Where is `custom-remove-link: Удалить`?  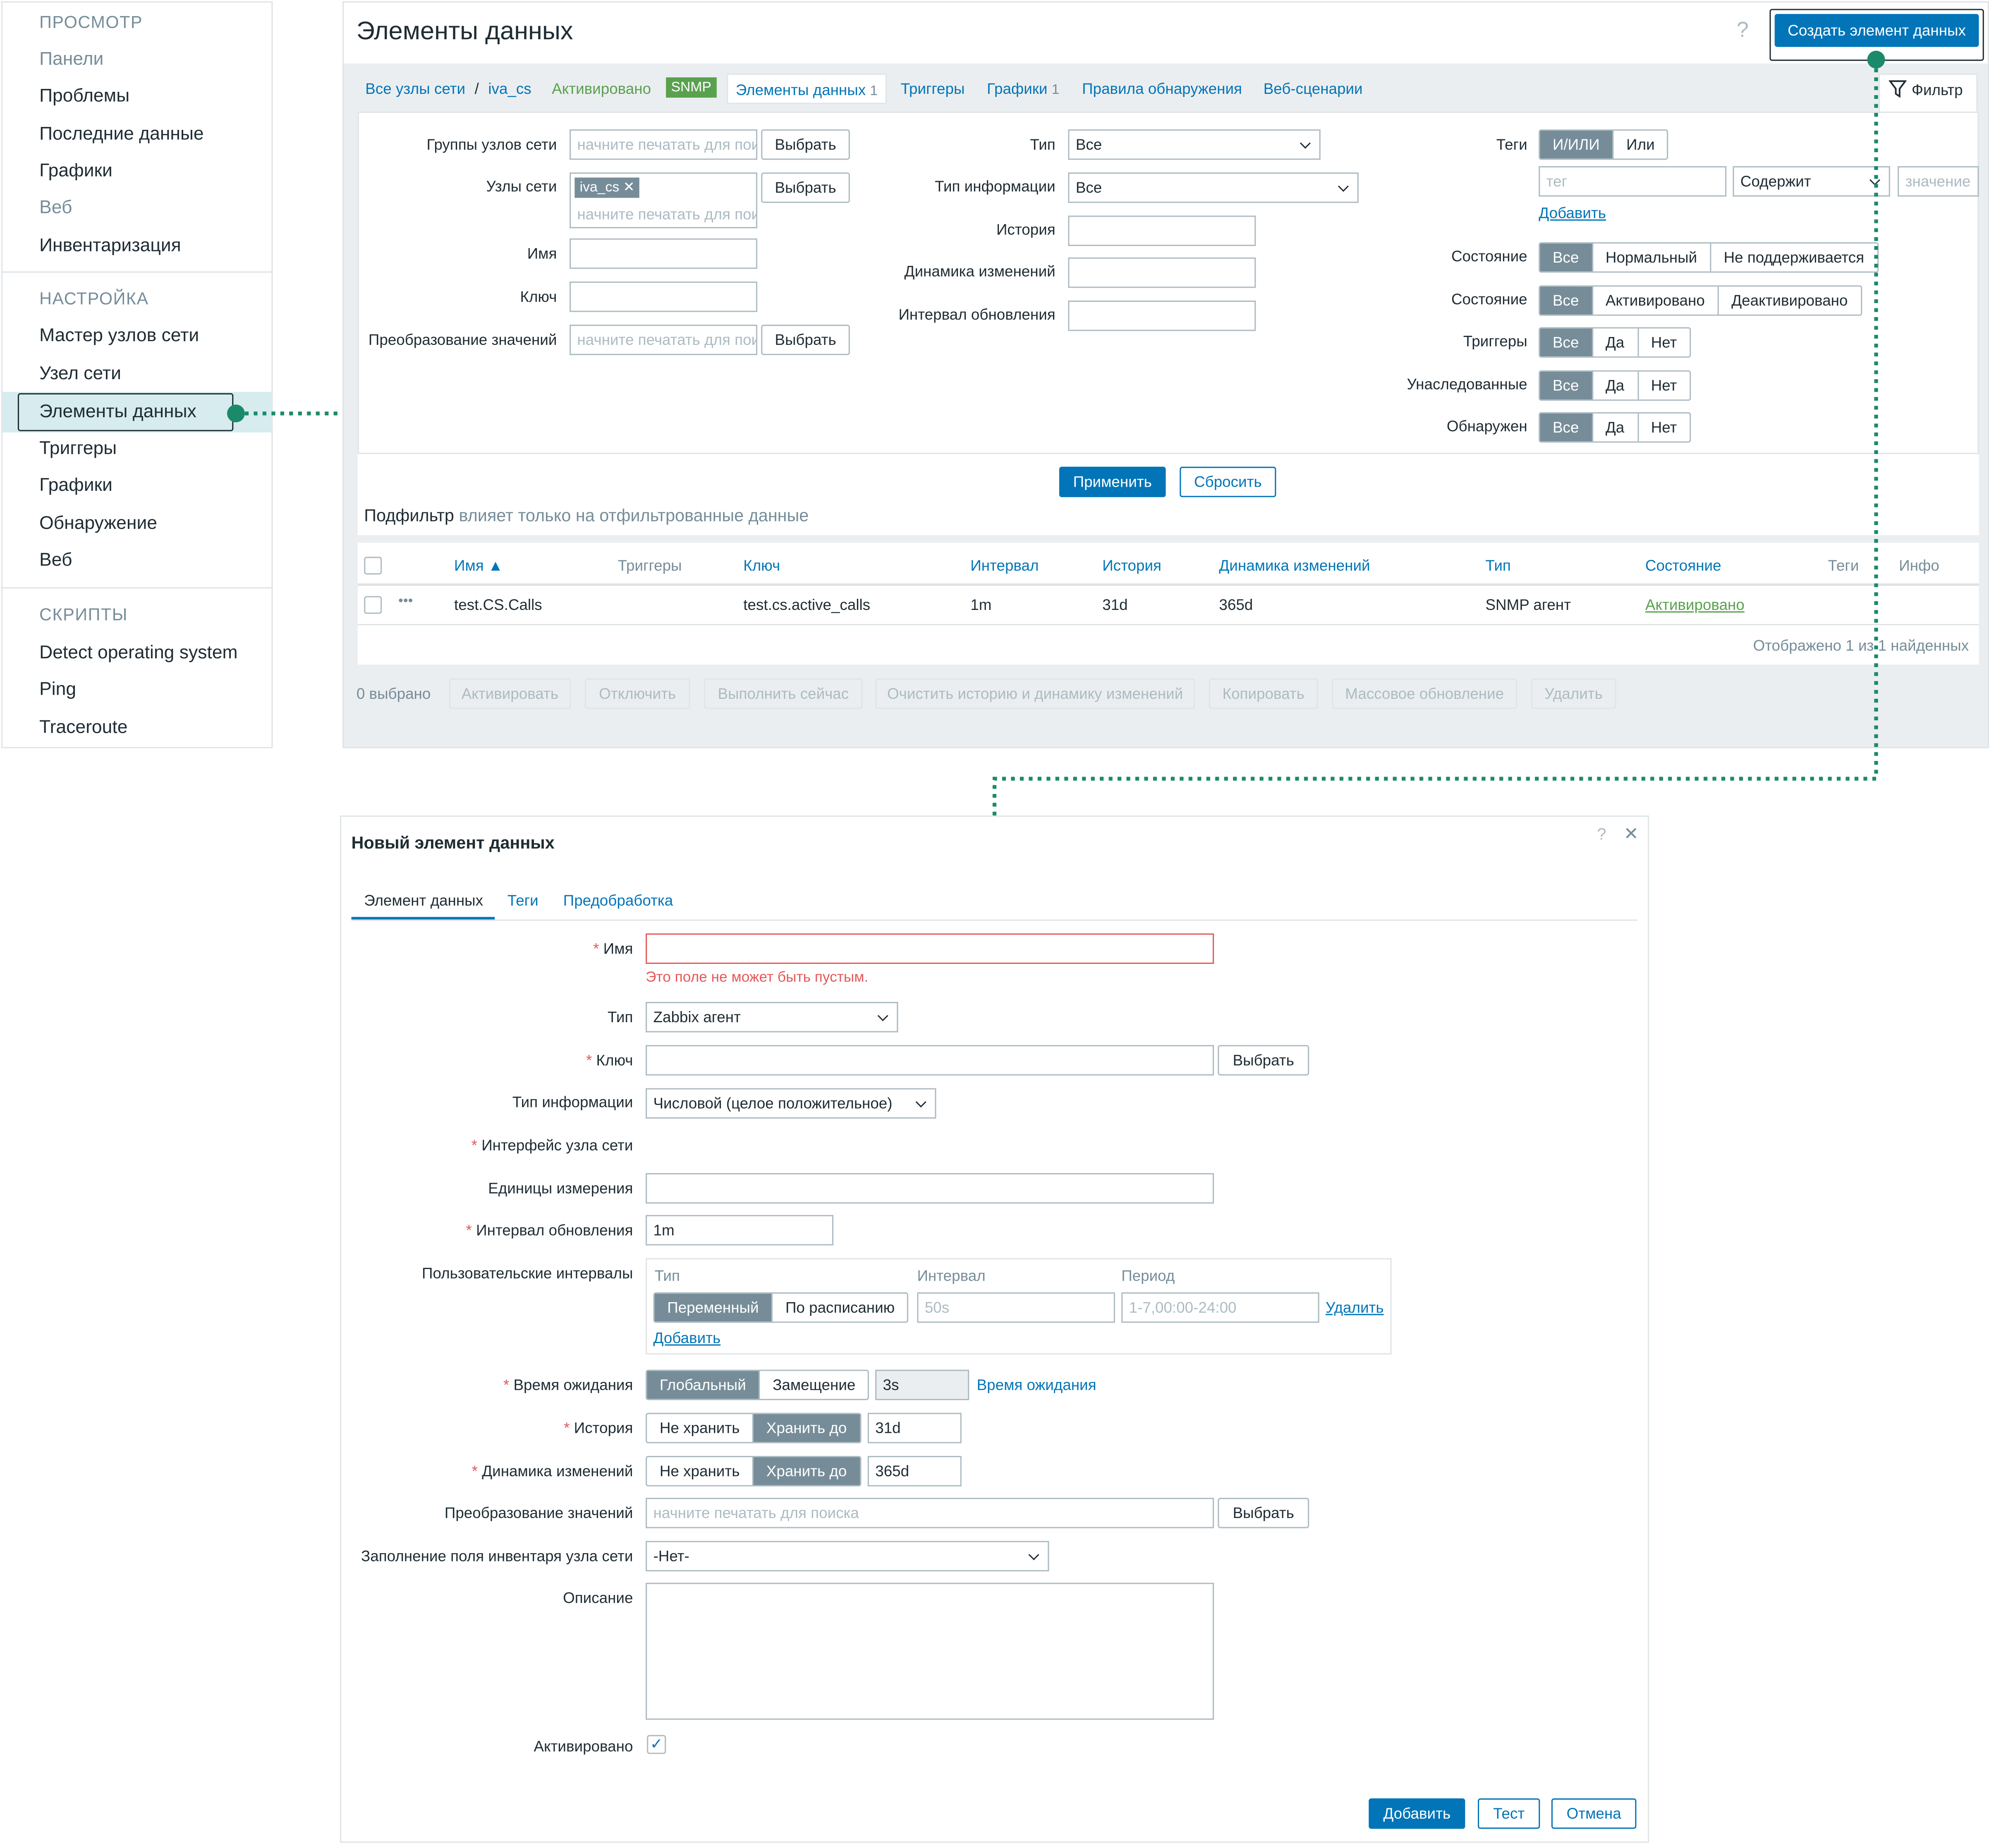
custom-remove-link: Удалить is located at coordinates (1355, 1308).